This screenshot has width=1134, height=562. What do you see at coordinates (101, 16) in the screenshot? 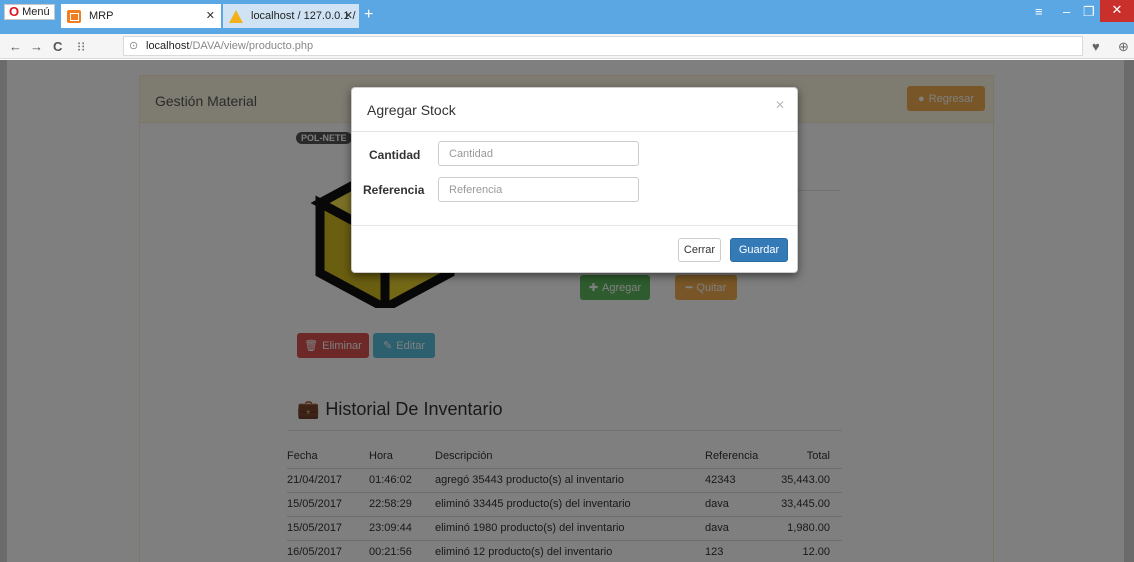
I see `tab-title: MRP` at bounding box center [101, 16].